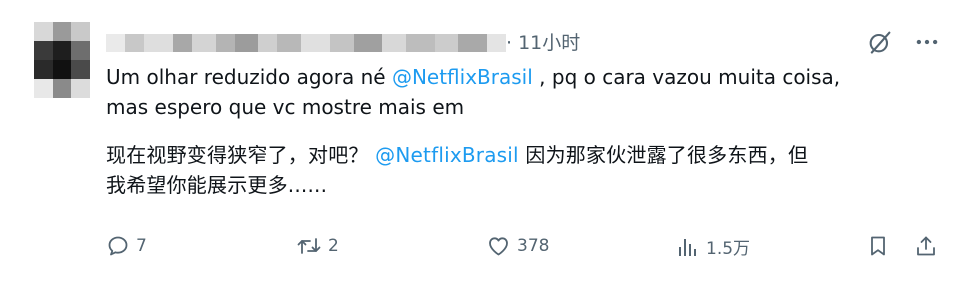 Image resolution: width=962 pixels, height=282 pixels. I want to click on views-button: 1.5万, so click(713, 246).